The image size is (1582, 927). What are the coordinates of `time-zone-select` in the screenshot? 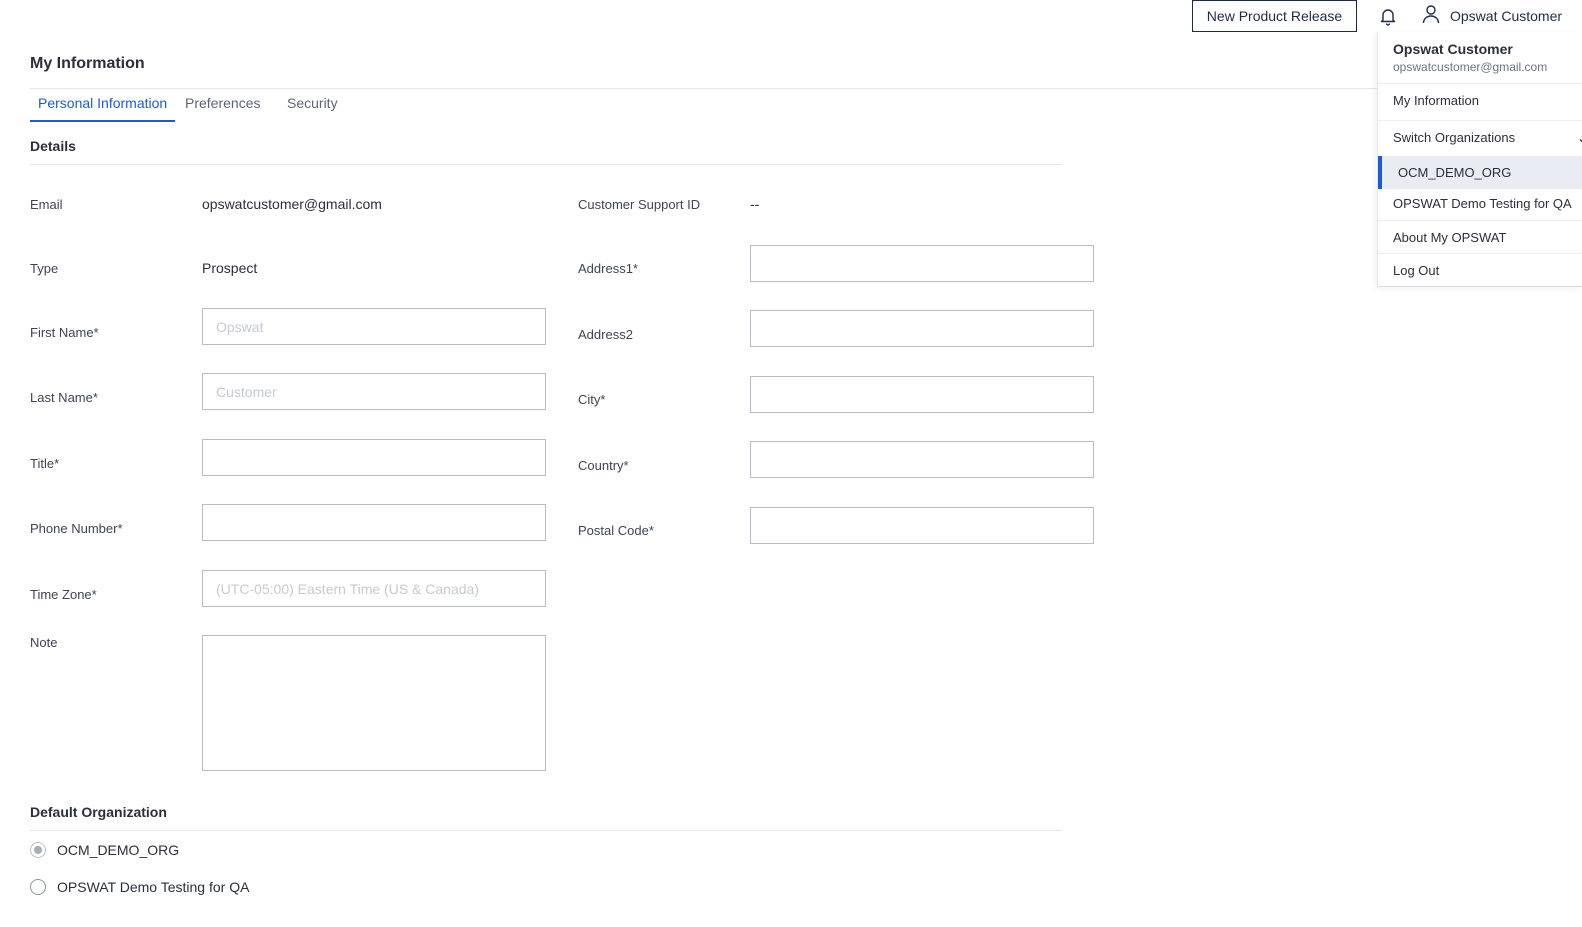 It's located at (374, 588).